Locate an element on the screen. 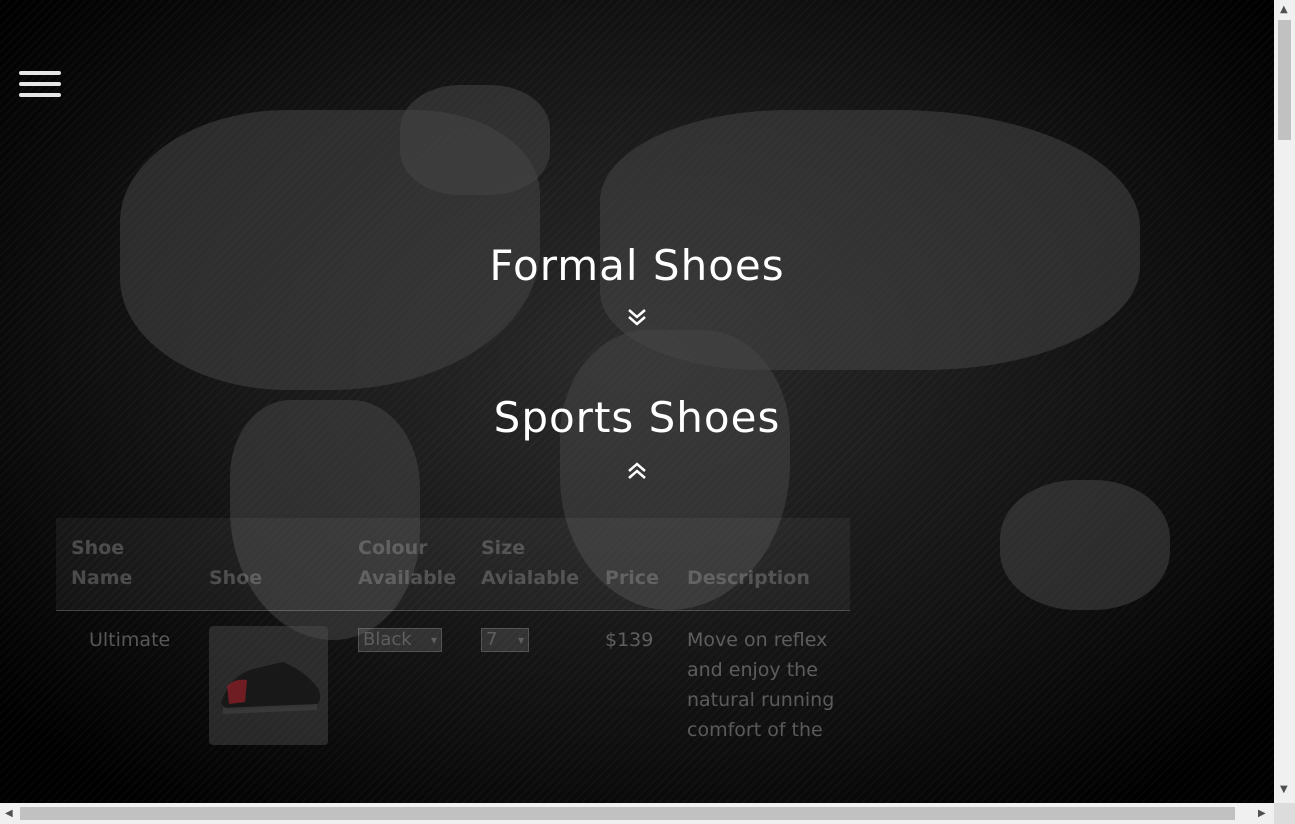 The width and height of the screenshot is (1295, 824). vertical-scroll-thumb is located at coordinates (1284, 80).